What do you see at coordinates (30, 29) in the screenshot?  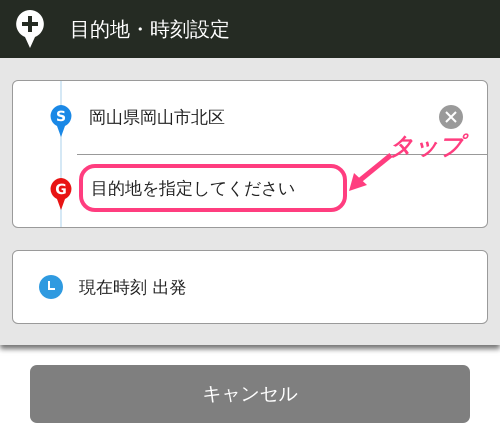 I see `add-pin-icon` at bounding box center [30, 29].